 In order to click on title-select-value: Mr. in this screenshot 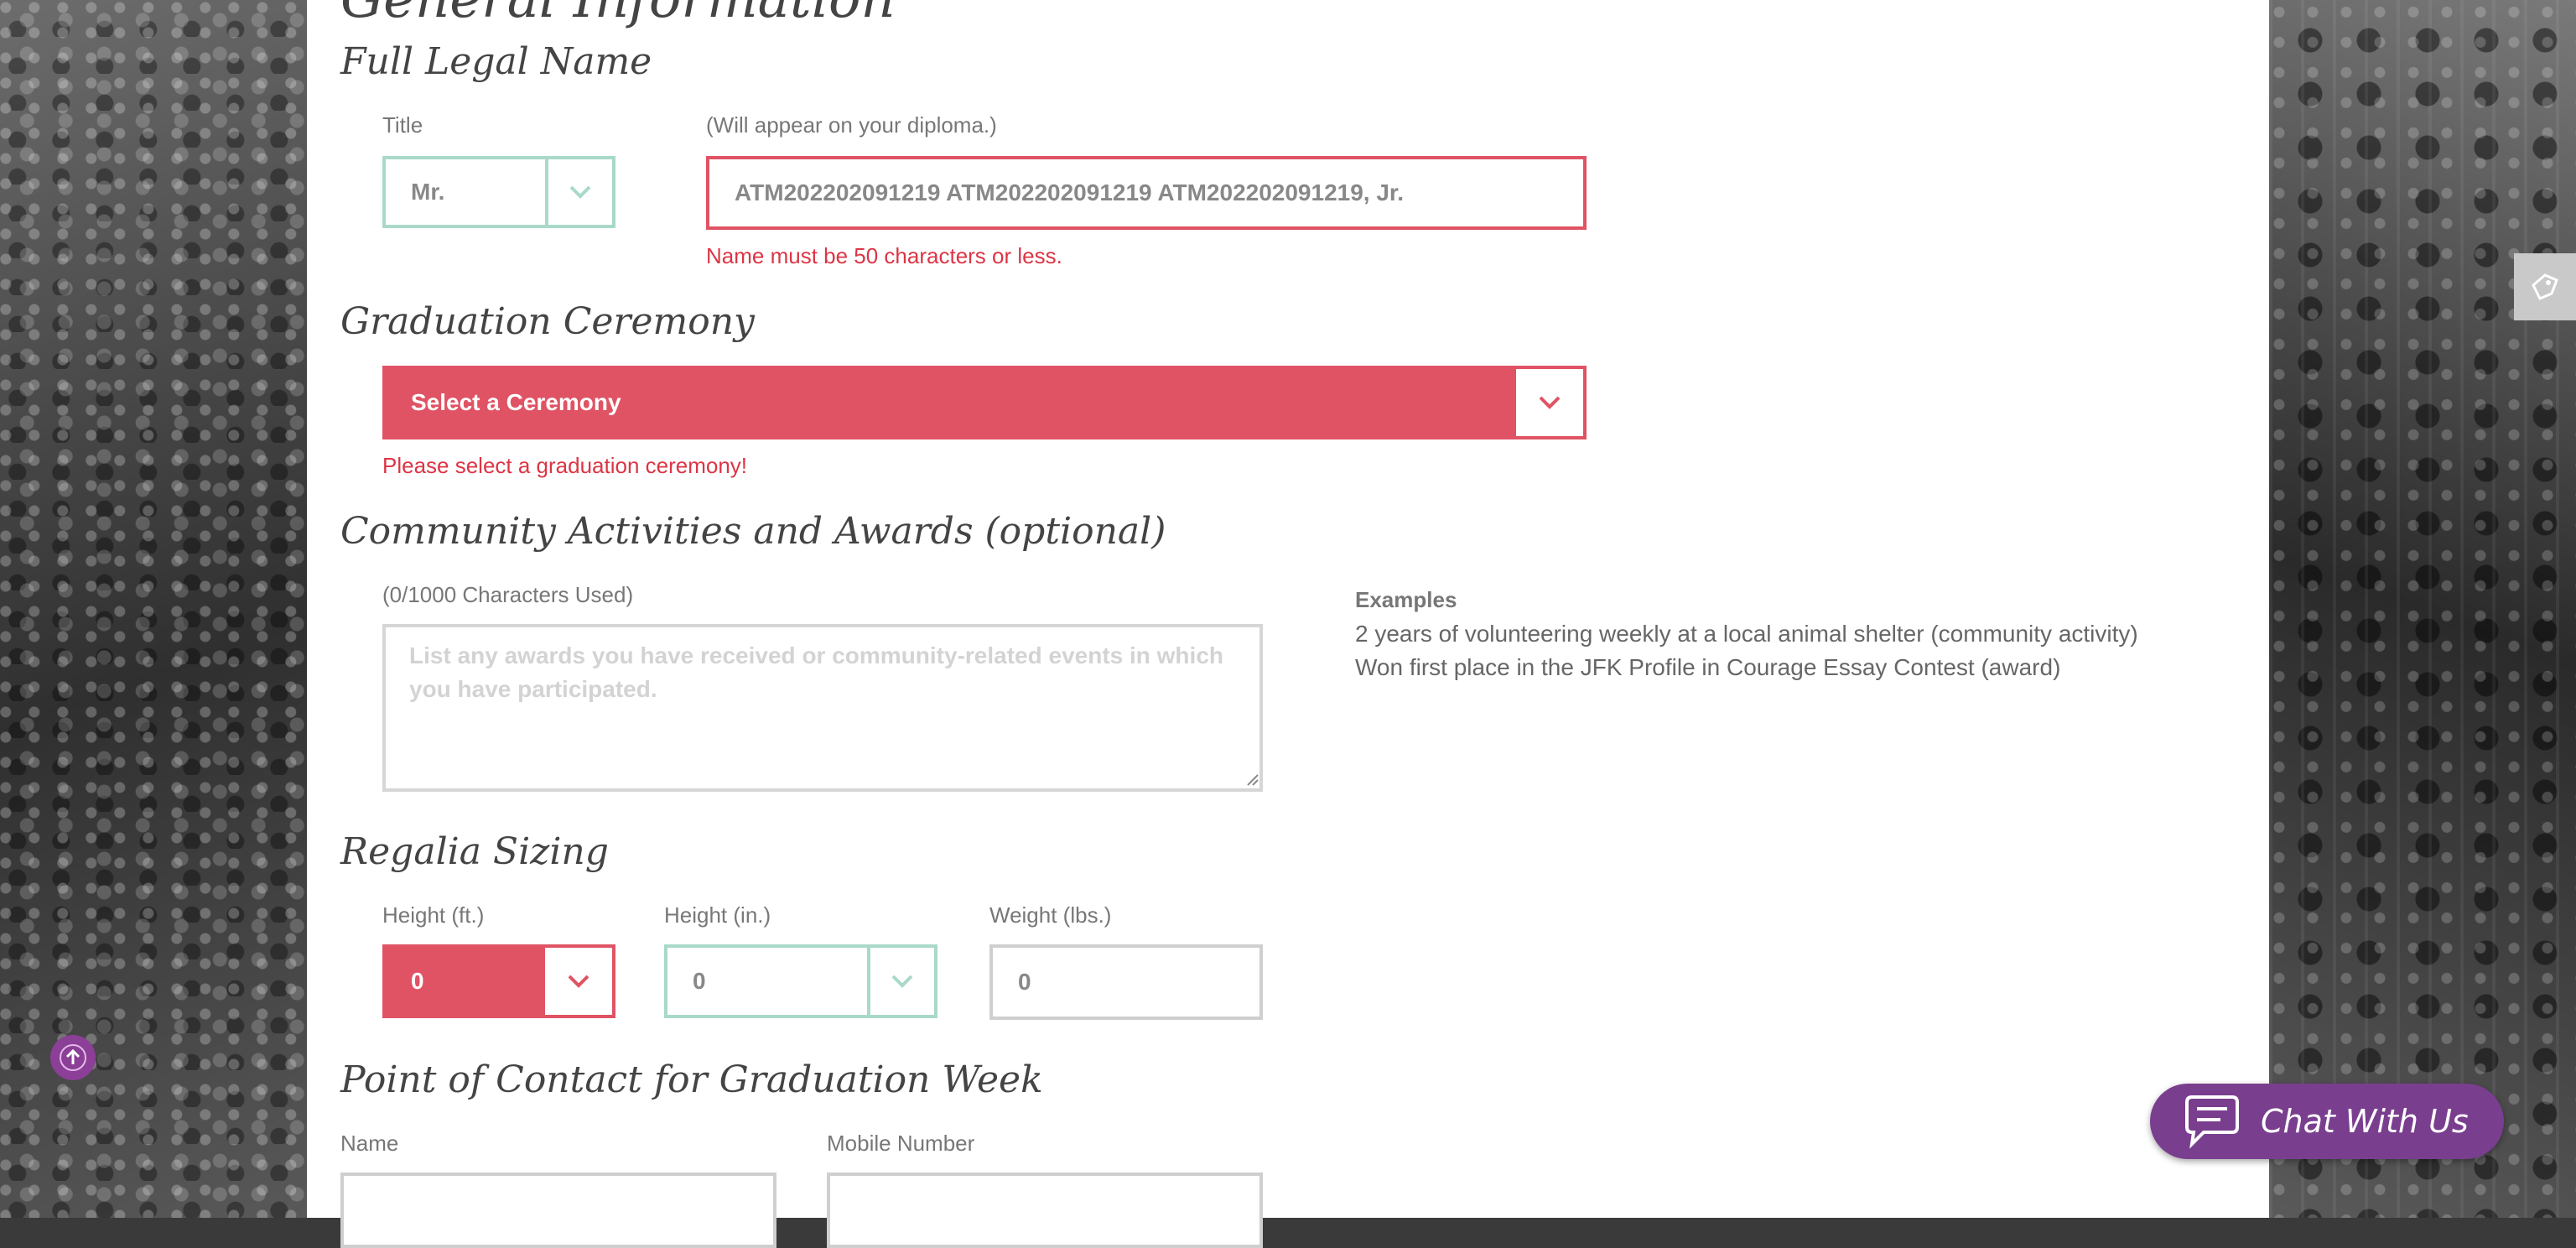, I will do `click(428, 192)`.